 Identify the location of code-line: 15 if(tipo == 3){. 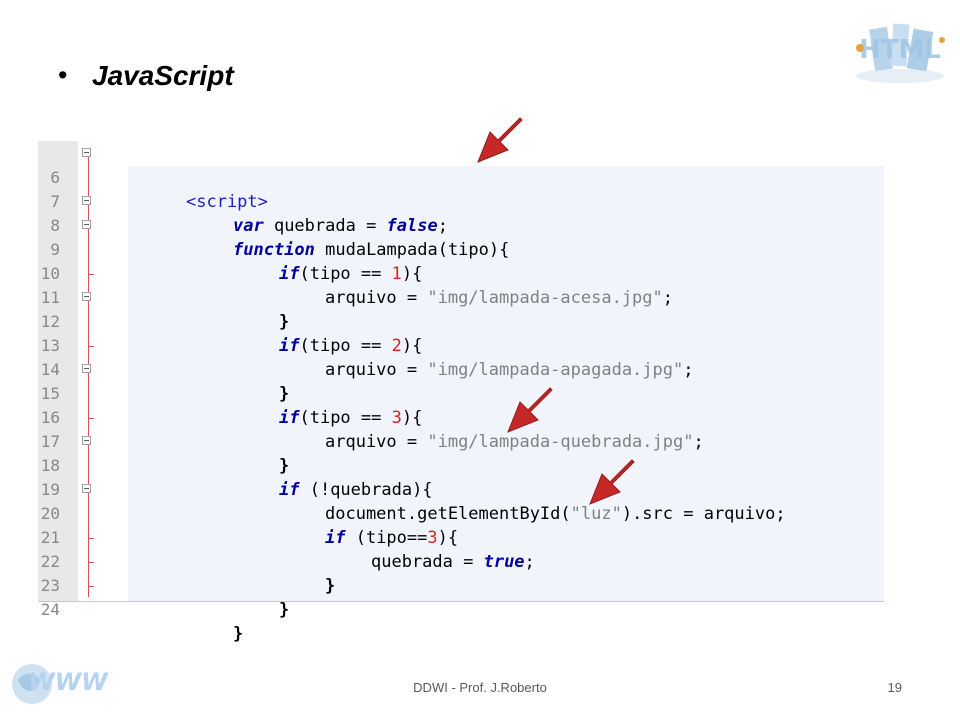
(461, 393).